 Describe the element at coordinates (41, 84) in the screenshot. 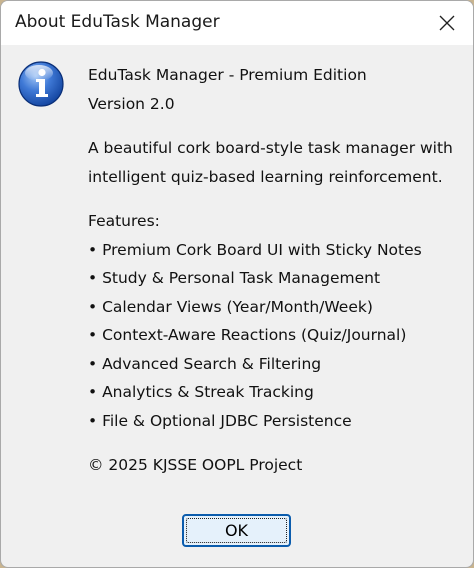

I see `info-icon` at that location.